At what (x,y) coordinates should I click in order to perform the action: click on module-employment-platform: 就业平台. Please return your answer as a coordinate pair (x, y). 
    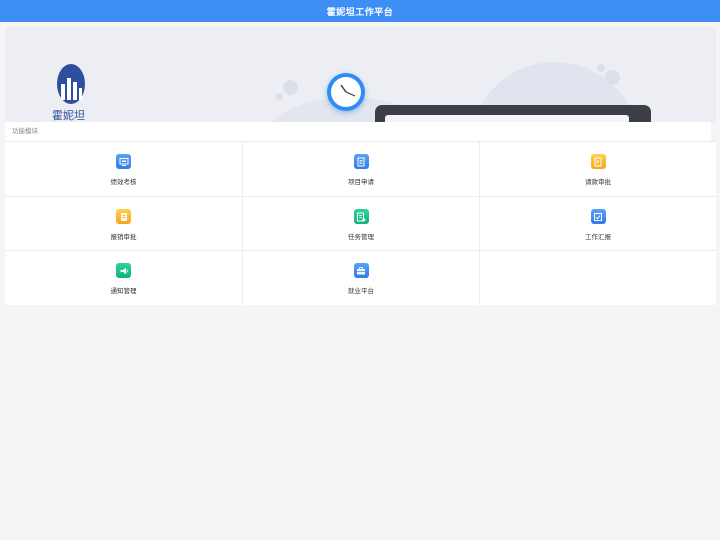
    Looking at the image, I should click on (360, 277).